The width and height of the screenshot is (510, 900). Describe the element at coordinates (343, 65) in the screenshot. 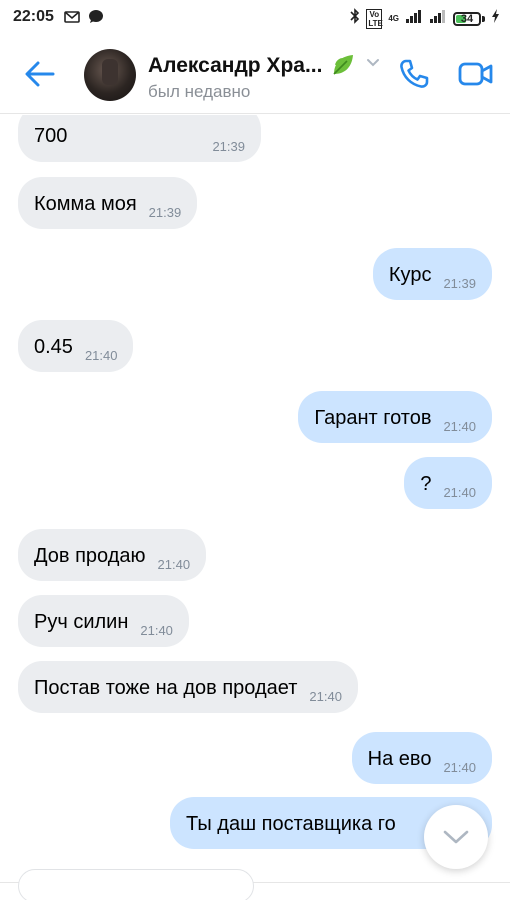

I see `leaf-icon` at that location.